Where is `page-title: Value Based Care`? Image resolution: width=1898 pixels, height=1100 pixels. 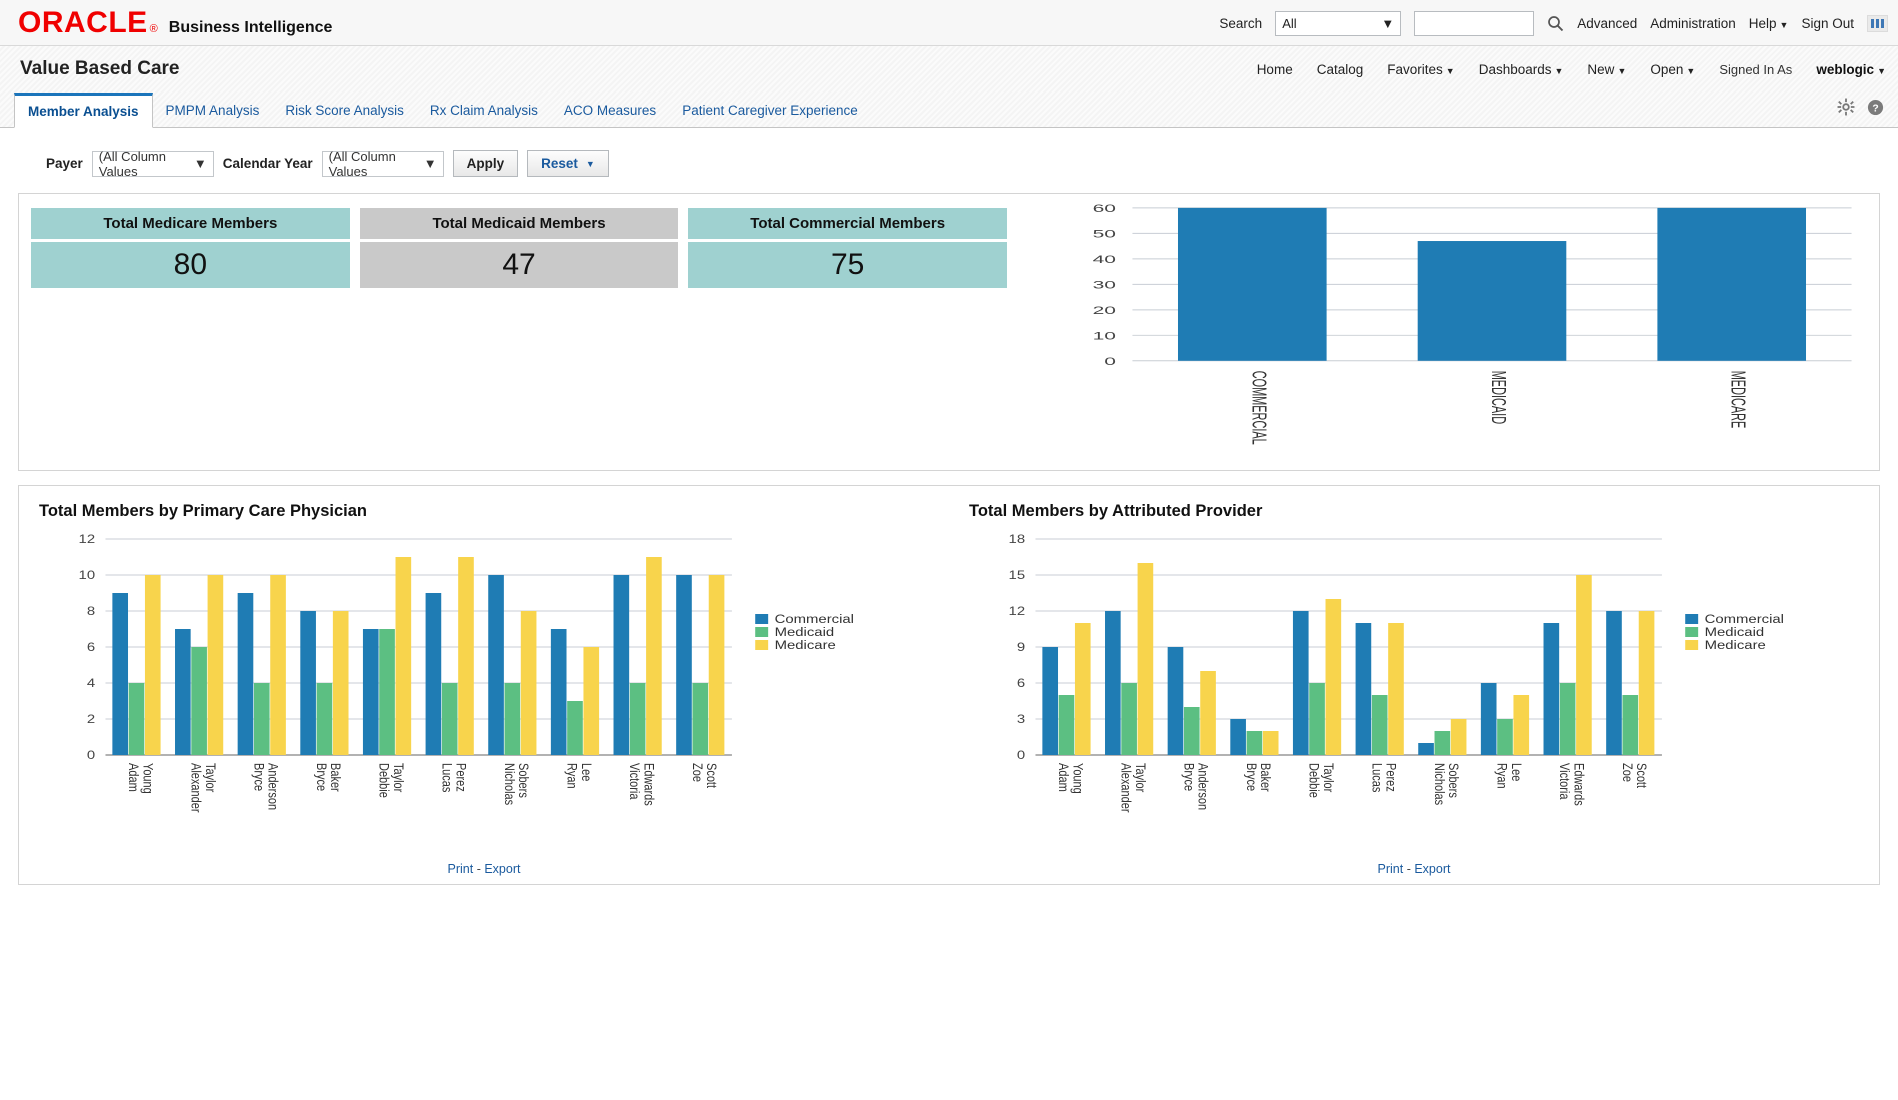 page-title: Value Based Care is located at coordinates (100, 68).